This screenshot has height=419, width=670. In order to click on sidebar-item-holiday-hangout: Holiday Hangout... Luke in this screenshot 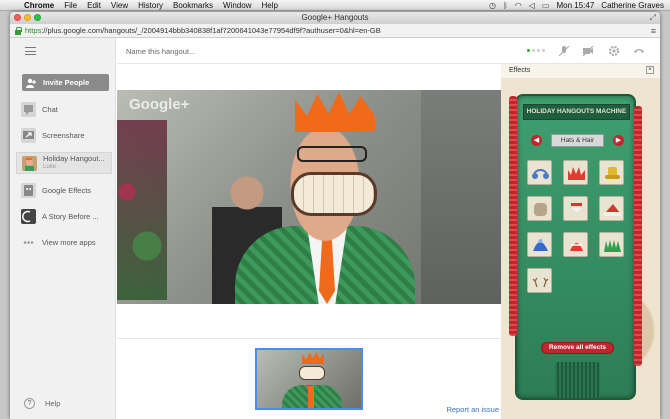, I will do `click(64, 163)`.